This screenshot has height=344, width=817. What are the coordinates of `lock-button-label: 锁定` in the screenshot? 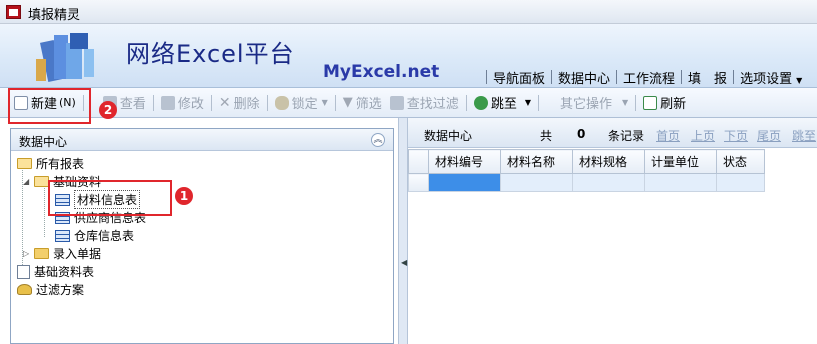 It's located at (304, 104).